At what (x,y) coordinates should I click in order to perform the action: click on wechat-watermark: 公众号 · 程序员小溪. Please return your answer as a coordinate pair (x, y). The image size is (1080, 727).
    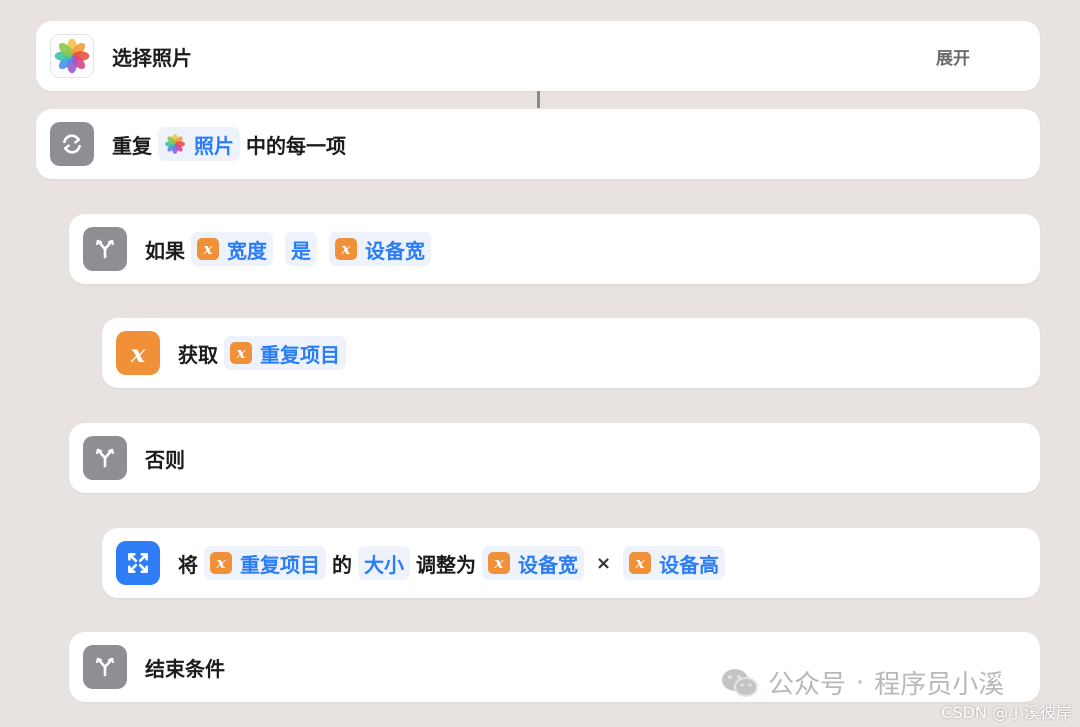
    Looking at the image, I should click on (862, 682).